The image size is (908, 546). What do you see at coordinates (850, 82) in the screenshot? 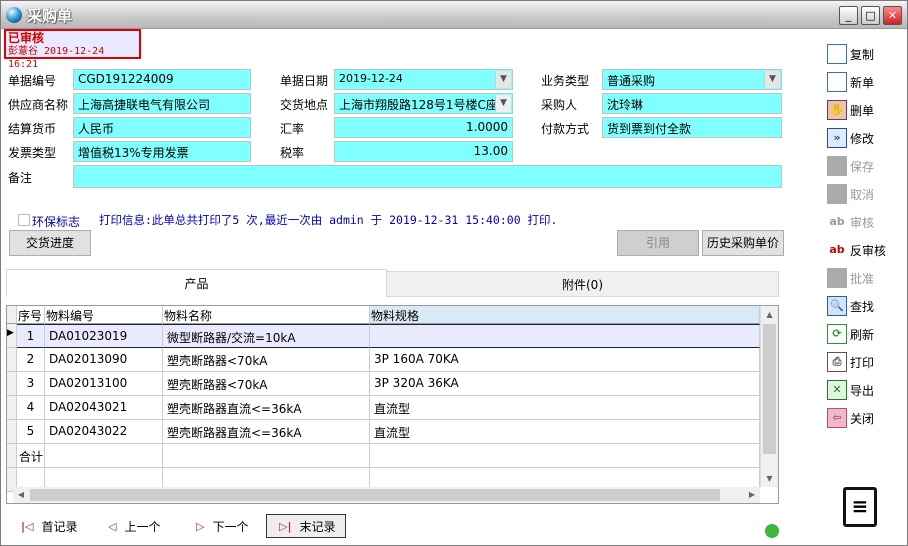
I see `toolbar-1-button: 新单` at bounding box center [850, 82].